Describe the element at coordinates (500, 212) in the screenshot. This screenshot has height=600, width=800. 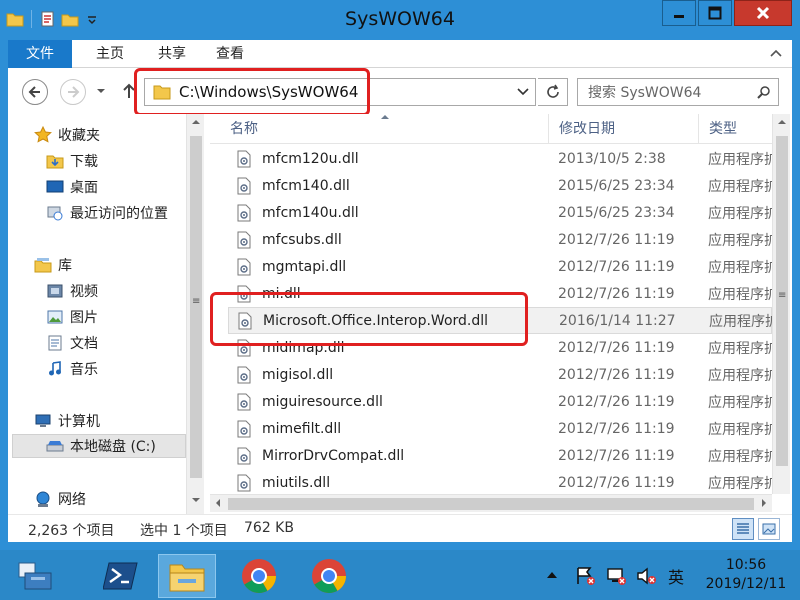
I see `table-row: mfcm140u.dll 2015/6/25 23:34 应用程序扩展` at that location.